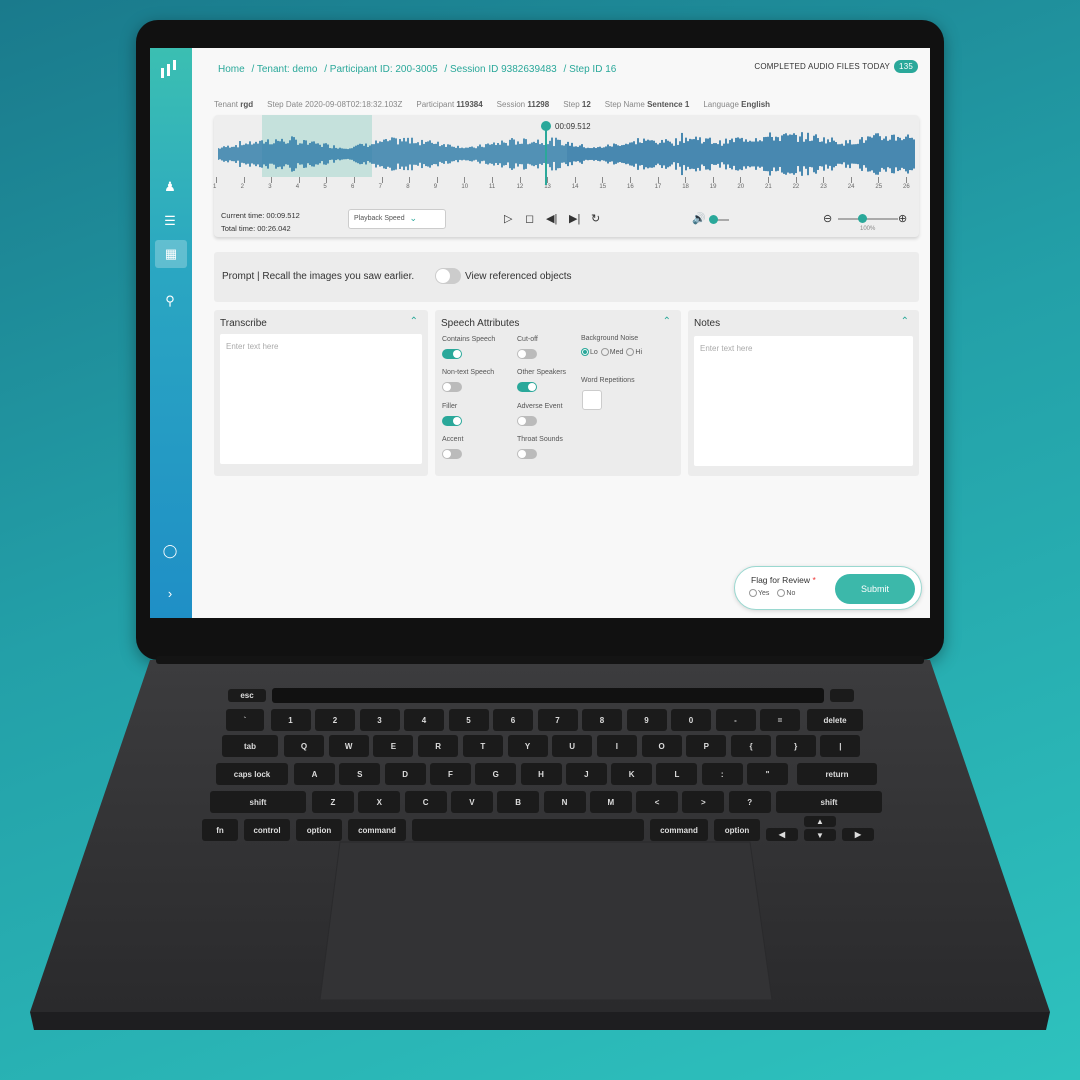  What do you see at coordinates (546, 126) in the screenshot?
I see `playhead-handle` at bounding box center [546, 126].